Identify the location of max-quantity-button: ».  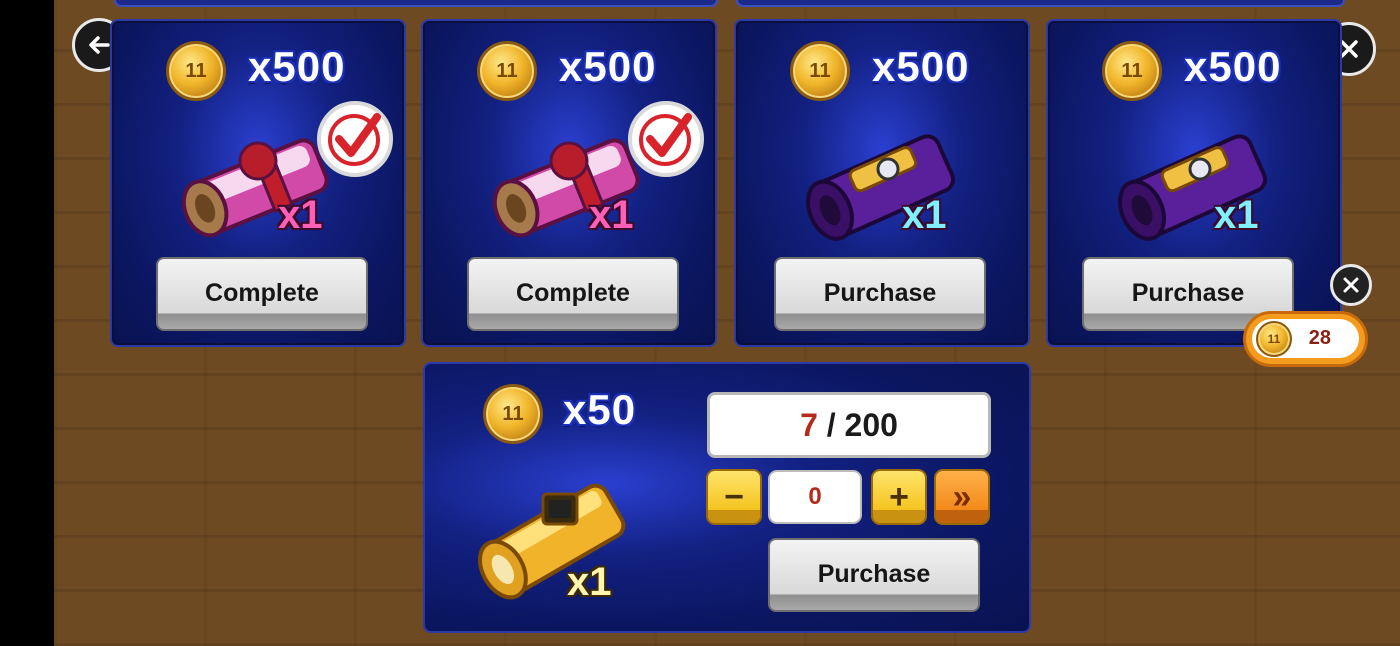
(962, 497).